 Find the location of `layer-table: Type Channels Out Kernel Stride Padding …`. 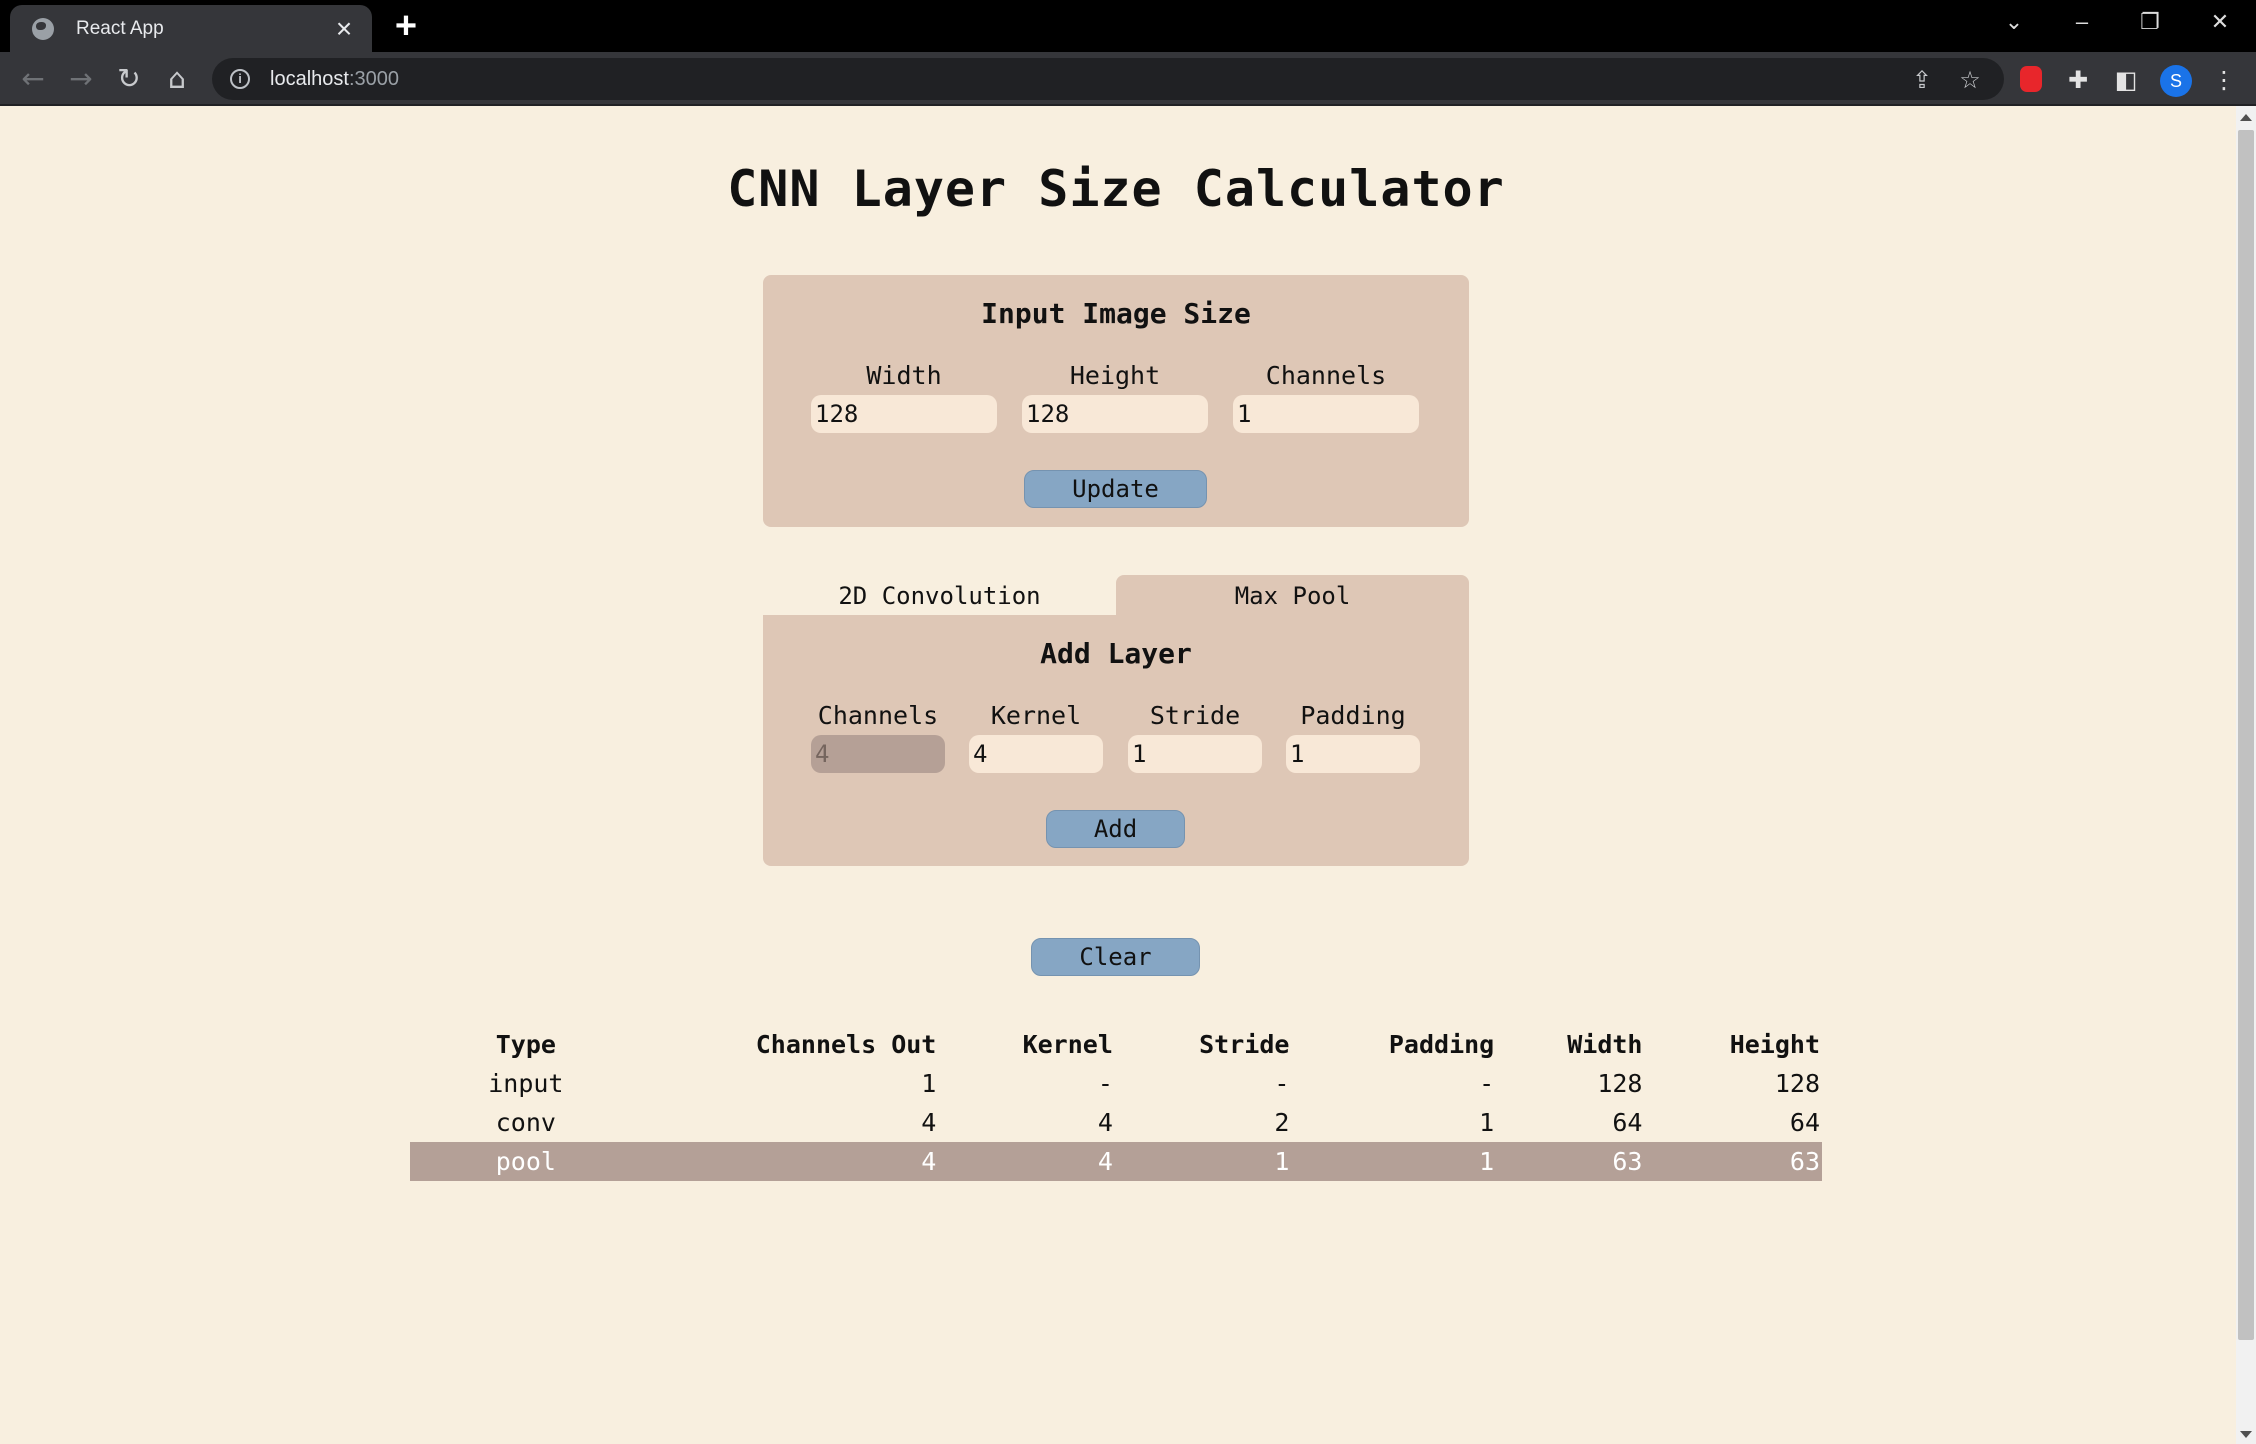

layer-table: Type Channels Out Kernel Stride Padding … is located at coordinates (1116, 1102).